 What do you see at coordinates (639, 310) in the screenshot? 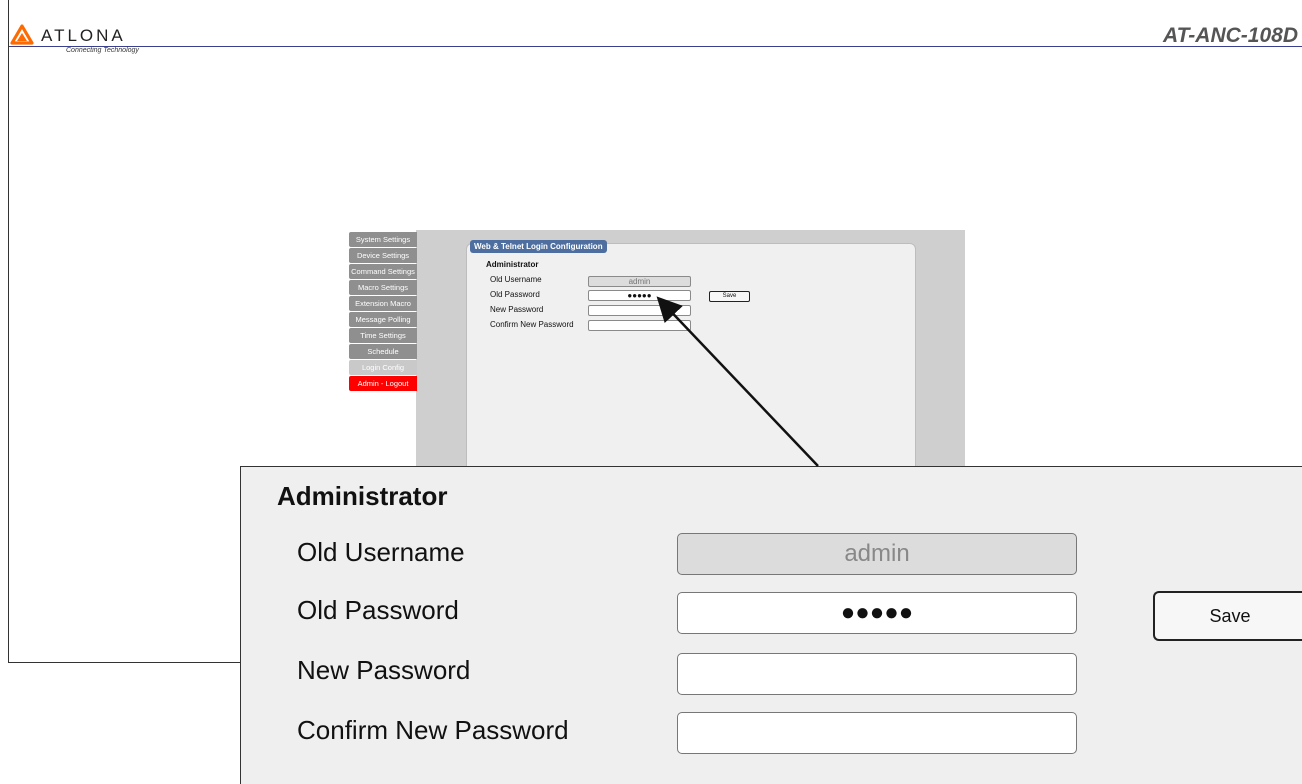
I see `new-password-field` at bounding box center [639, 310].